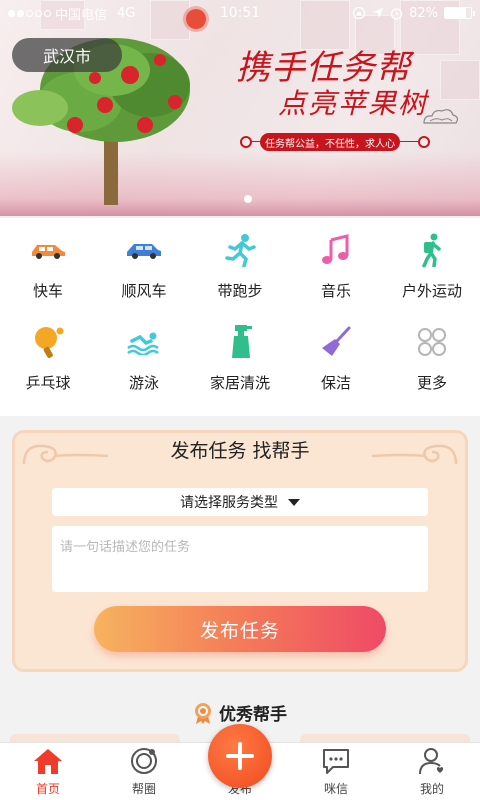 The width and height of the screenshot is (480, 800). What do you see at coordinates (240, 291) in the screenshot?
I see `category-label: 带跑步` at bounding box center [240, 291].